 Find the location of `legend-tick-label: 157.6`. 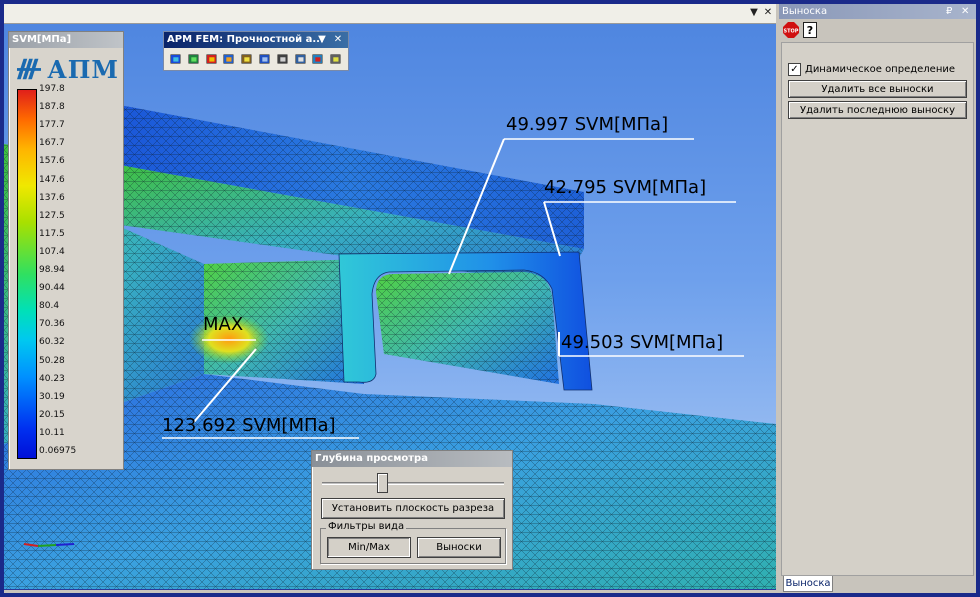

legend-tick-label: 157.6 is located at coordinates (52, 161).